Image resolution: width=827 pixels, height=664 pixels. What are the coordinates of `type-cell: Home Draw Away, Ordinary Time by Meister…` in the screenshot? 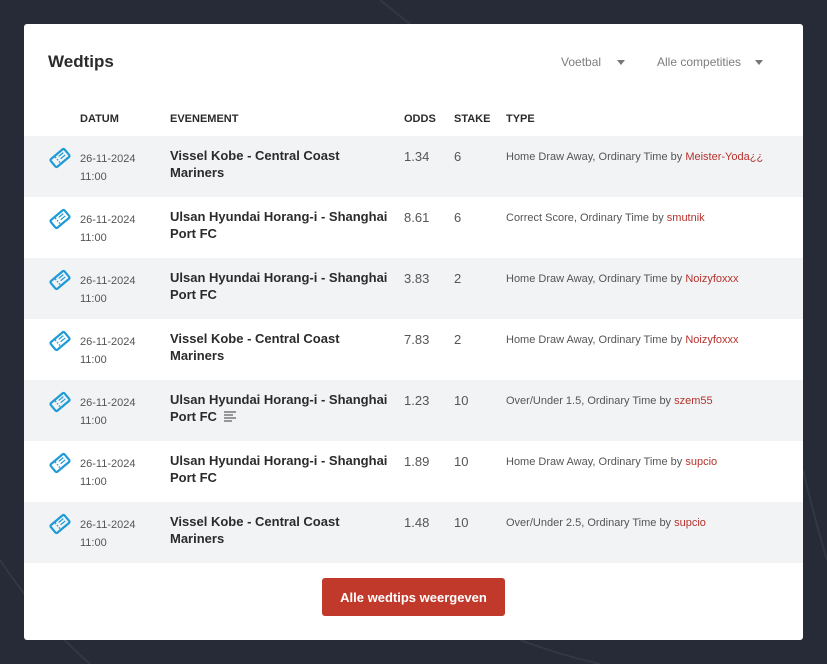 It's located at (646, 157).